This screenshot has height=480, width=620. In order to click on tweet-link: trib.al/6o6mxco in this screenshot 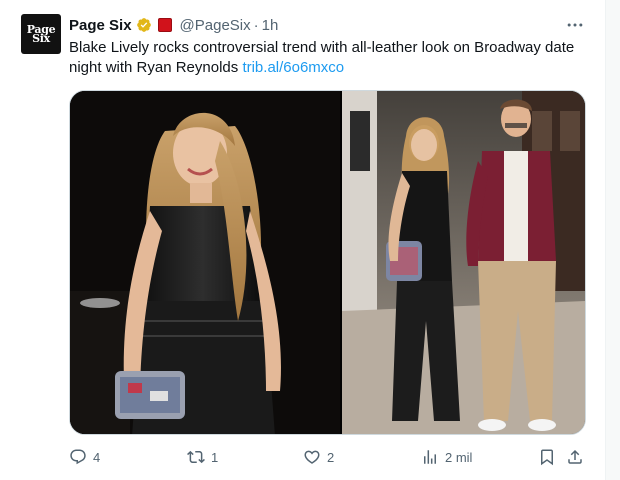, I will do `click(293, 67)`.